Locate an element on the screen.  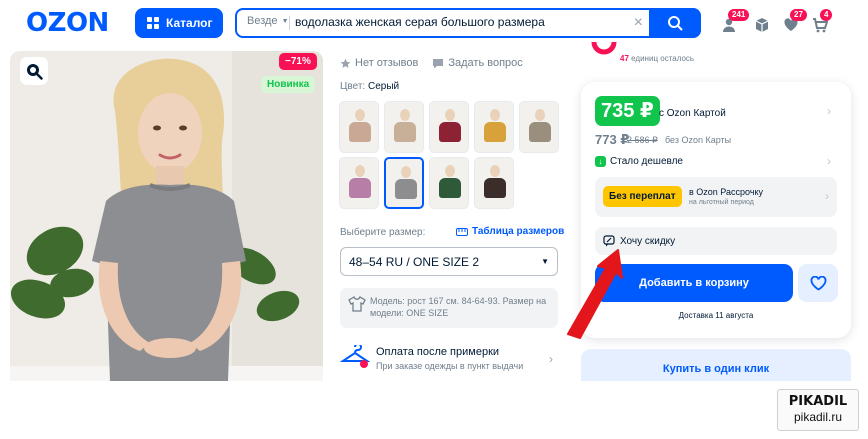
stock-info: 47 единиц осталось is located at coordinates (716, 54).